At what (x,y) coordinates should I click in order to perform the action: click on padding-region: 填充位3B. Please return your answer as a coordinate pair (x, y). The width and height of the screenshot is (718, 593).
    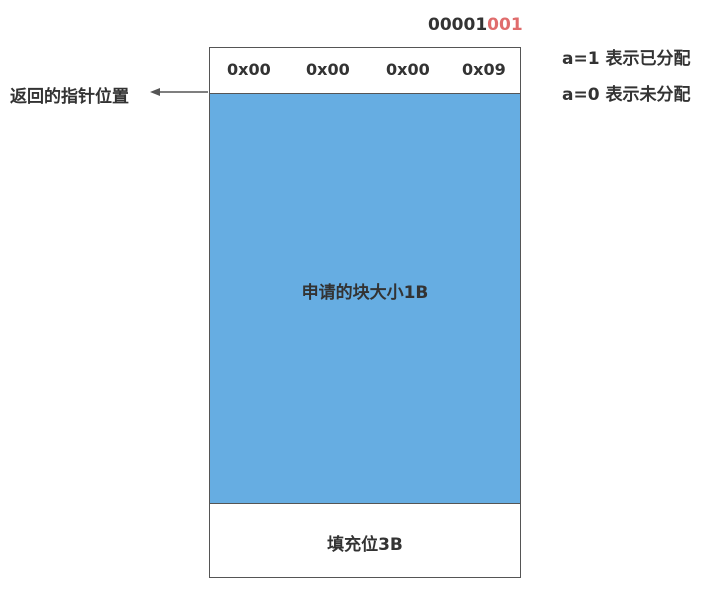
    Looking at the image, I should click on (365, 540).